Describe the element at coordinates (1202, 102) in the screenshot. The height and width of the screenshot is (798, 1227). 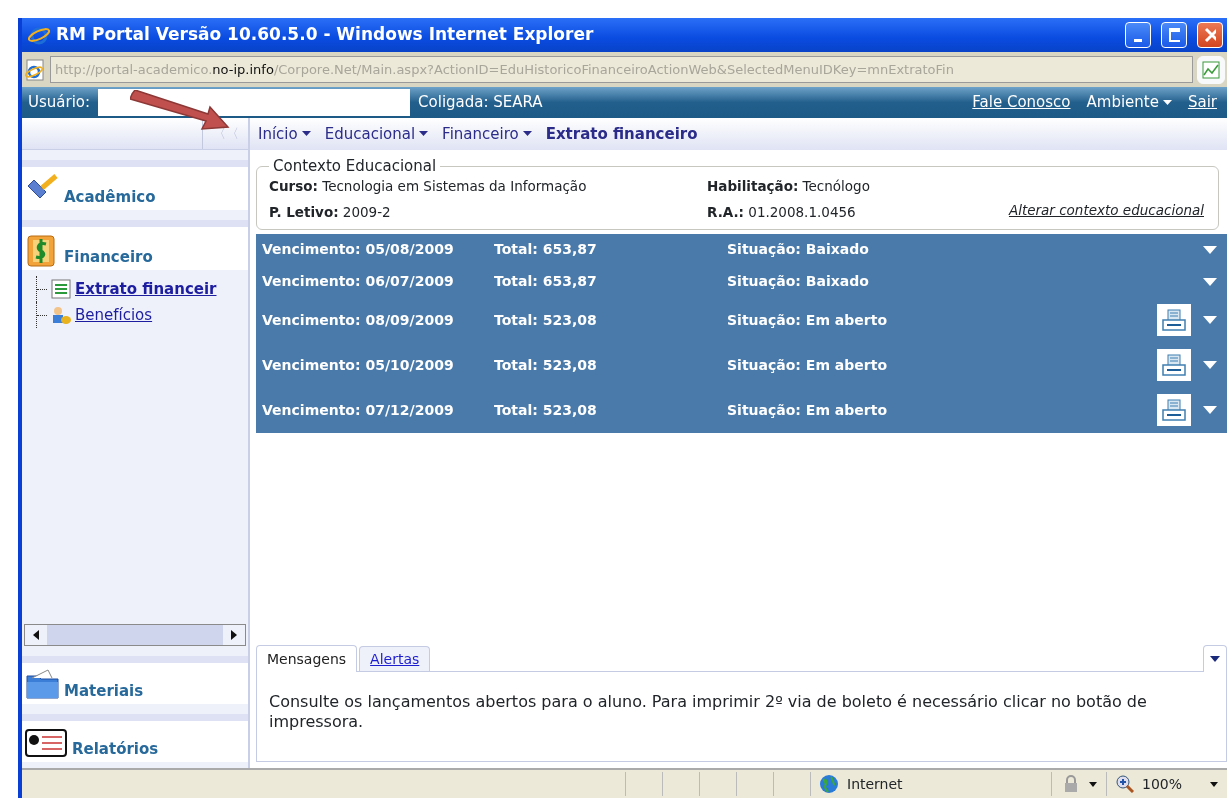
I see `header-link: Sair` at that location.